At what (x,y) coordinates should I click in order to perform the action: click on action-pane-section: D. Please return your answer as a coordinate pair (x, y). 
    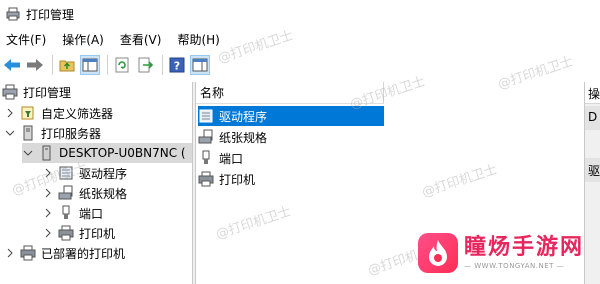
    Looking at the image, I should click on (592, 118).